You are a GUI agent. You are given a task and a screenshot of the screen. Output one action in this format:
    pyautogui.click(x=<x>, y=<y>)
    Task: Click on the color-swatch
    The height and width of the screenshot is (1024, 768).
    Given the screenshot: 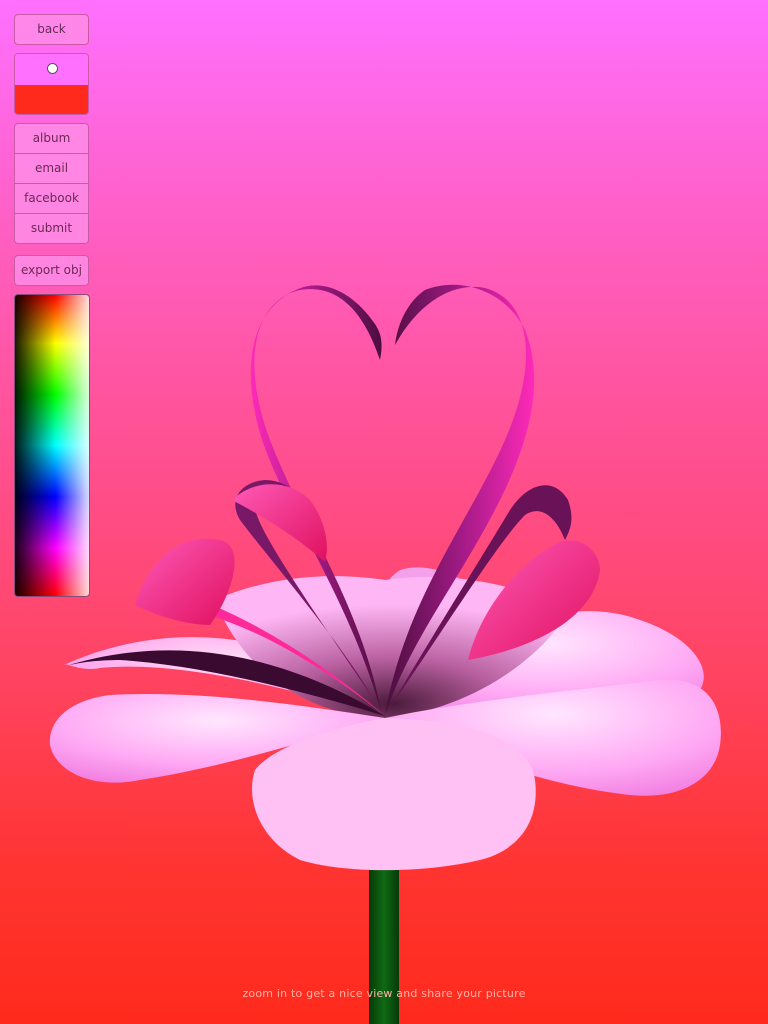 What is the action you would take?
    pyautogui.click(x=51, y=84)
    